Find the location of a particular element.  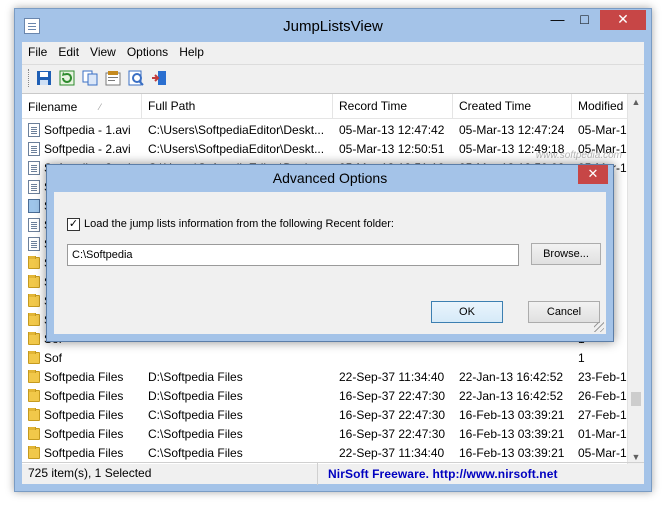

dialog-title: Advanced Options is located at coordinates (330, 178).